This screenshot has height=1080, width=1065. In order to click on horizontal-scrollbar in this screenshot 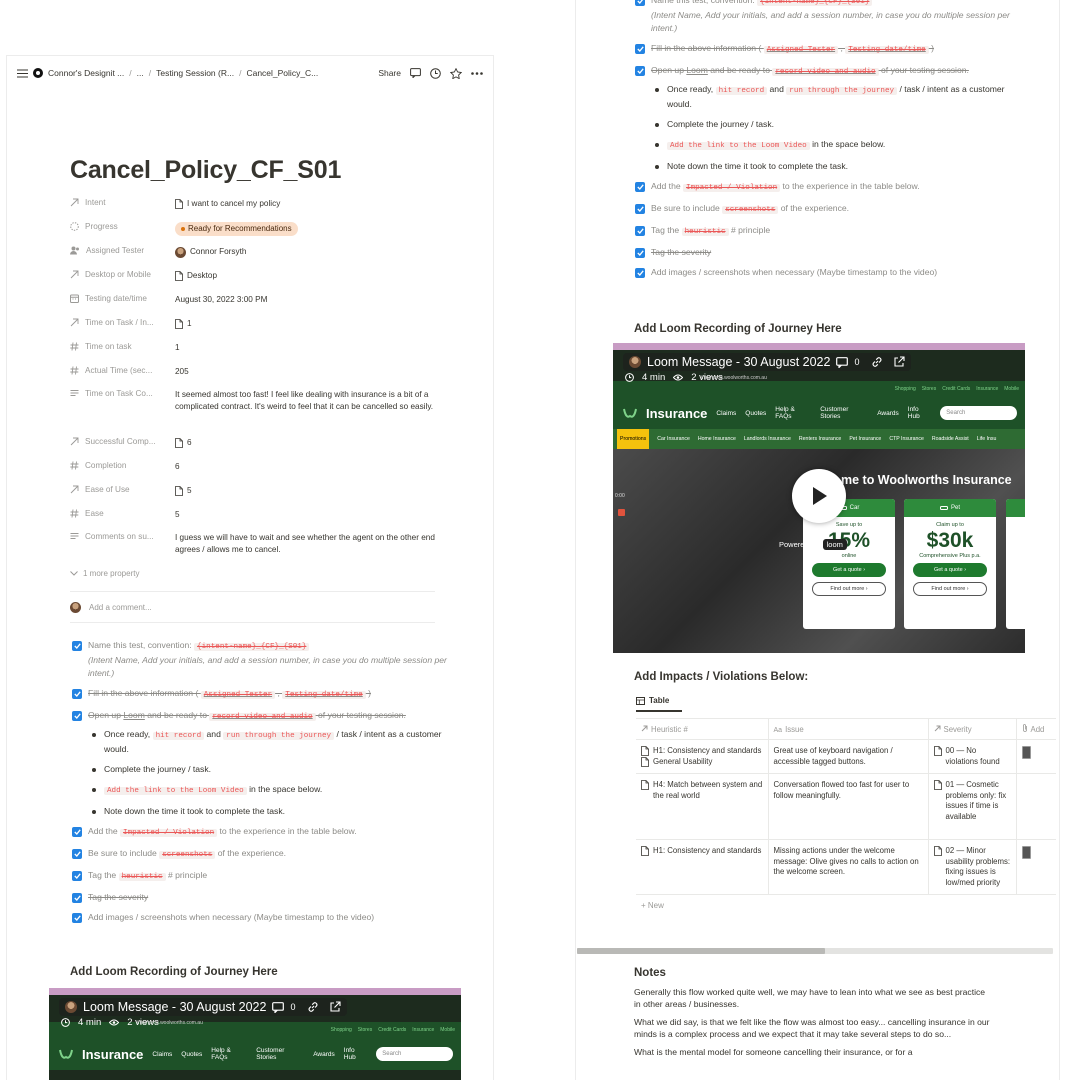, I will do `click(815, 951)`.